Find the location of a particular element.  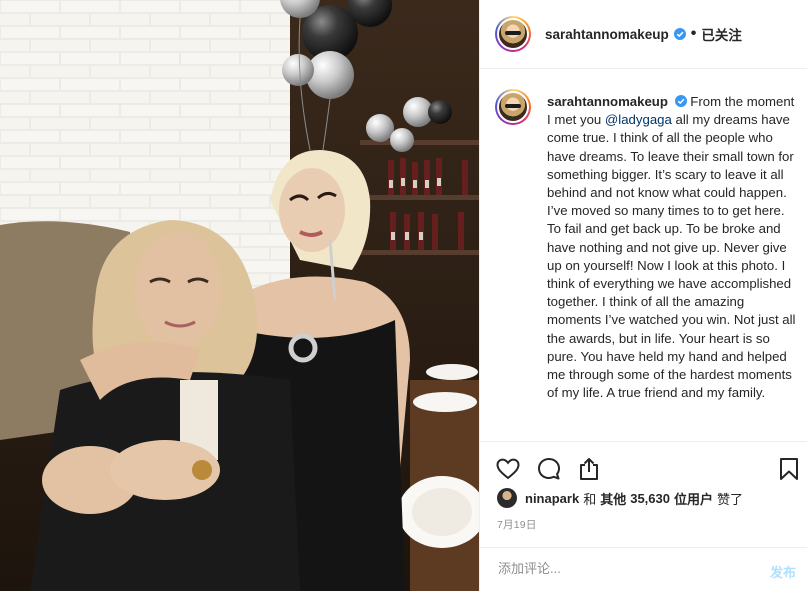

caption-author-avatar is located at coordinates (513, 107).